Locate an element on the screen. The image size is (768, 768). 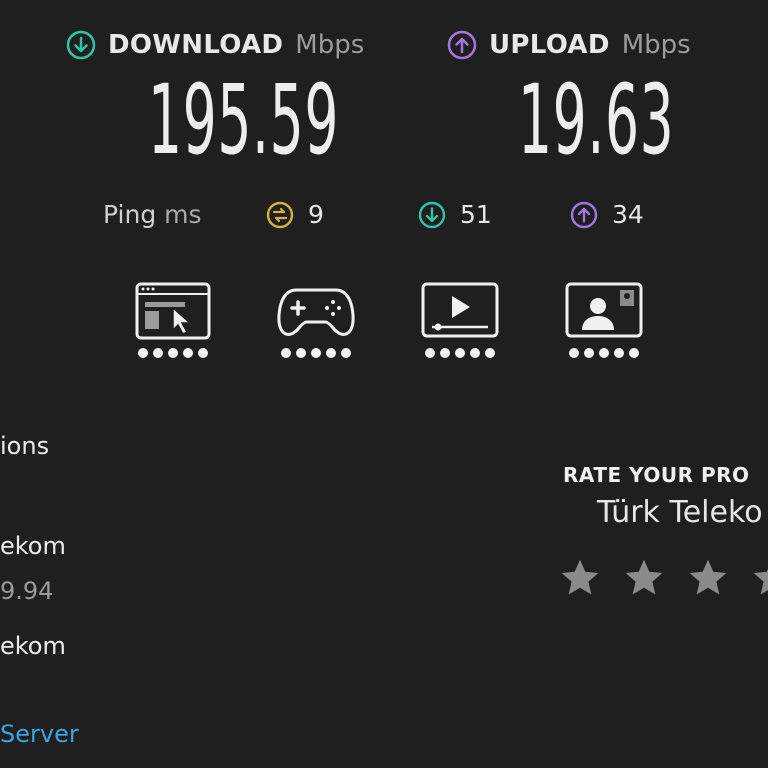
ping-idle: 9 is located at coordinates (295, 214).